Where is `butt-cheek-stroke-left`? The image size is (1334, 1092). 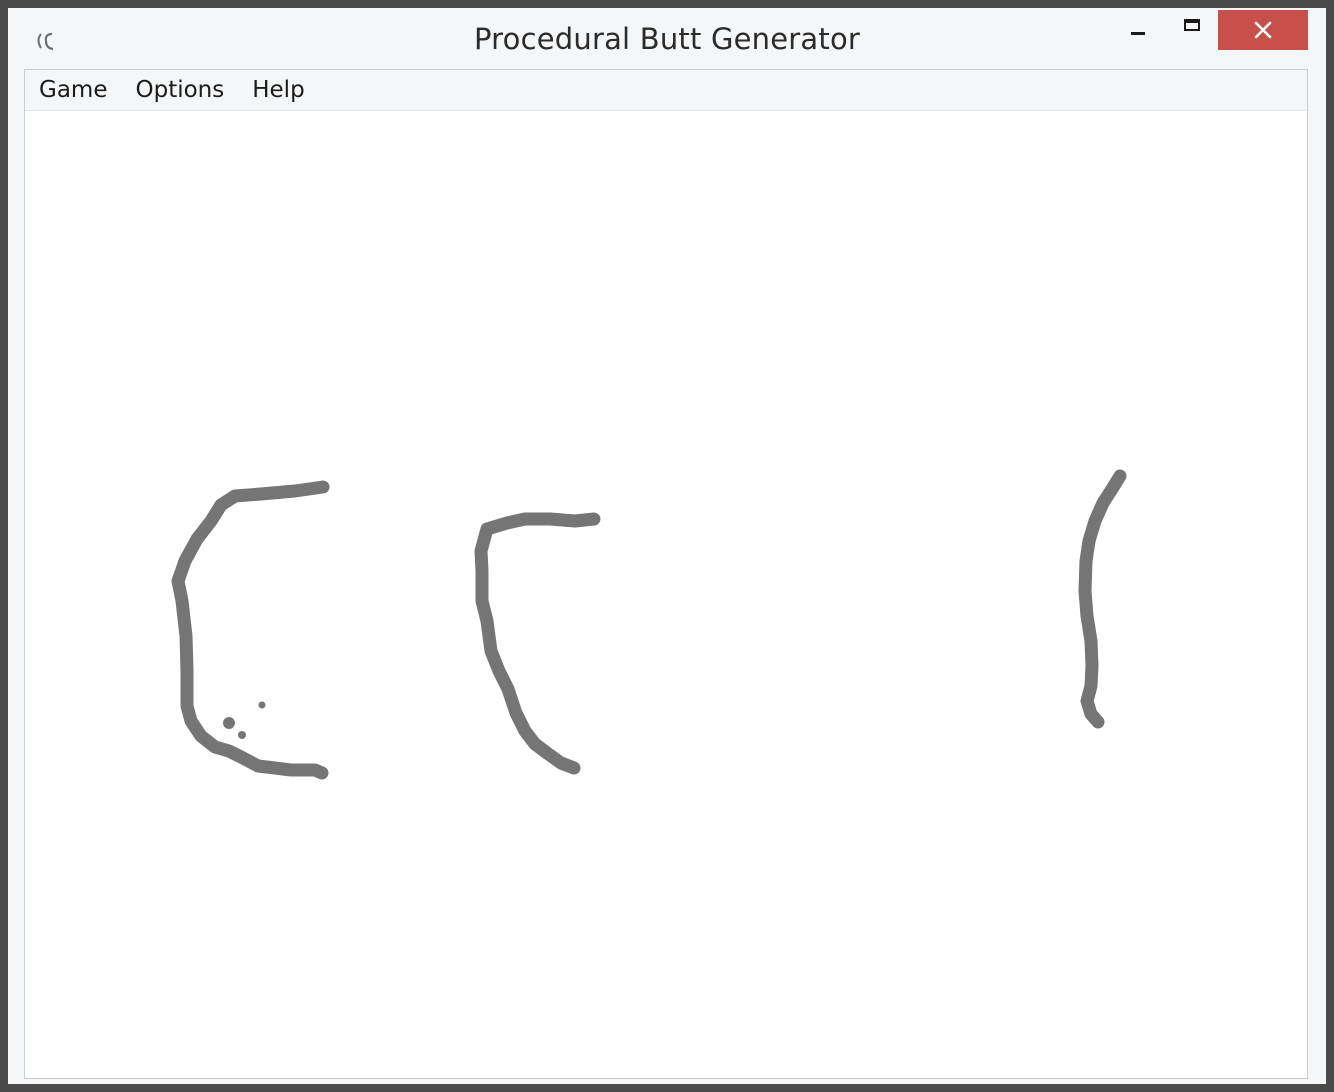
butt-cheek-stroke-left is located at coordinates (250, 630).